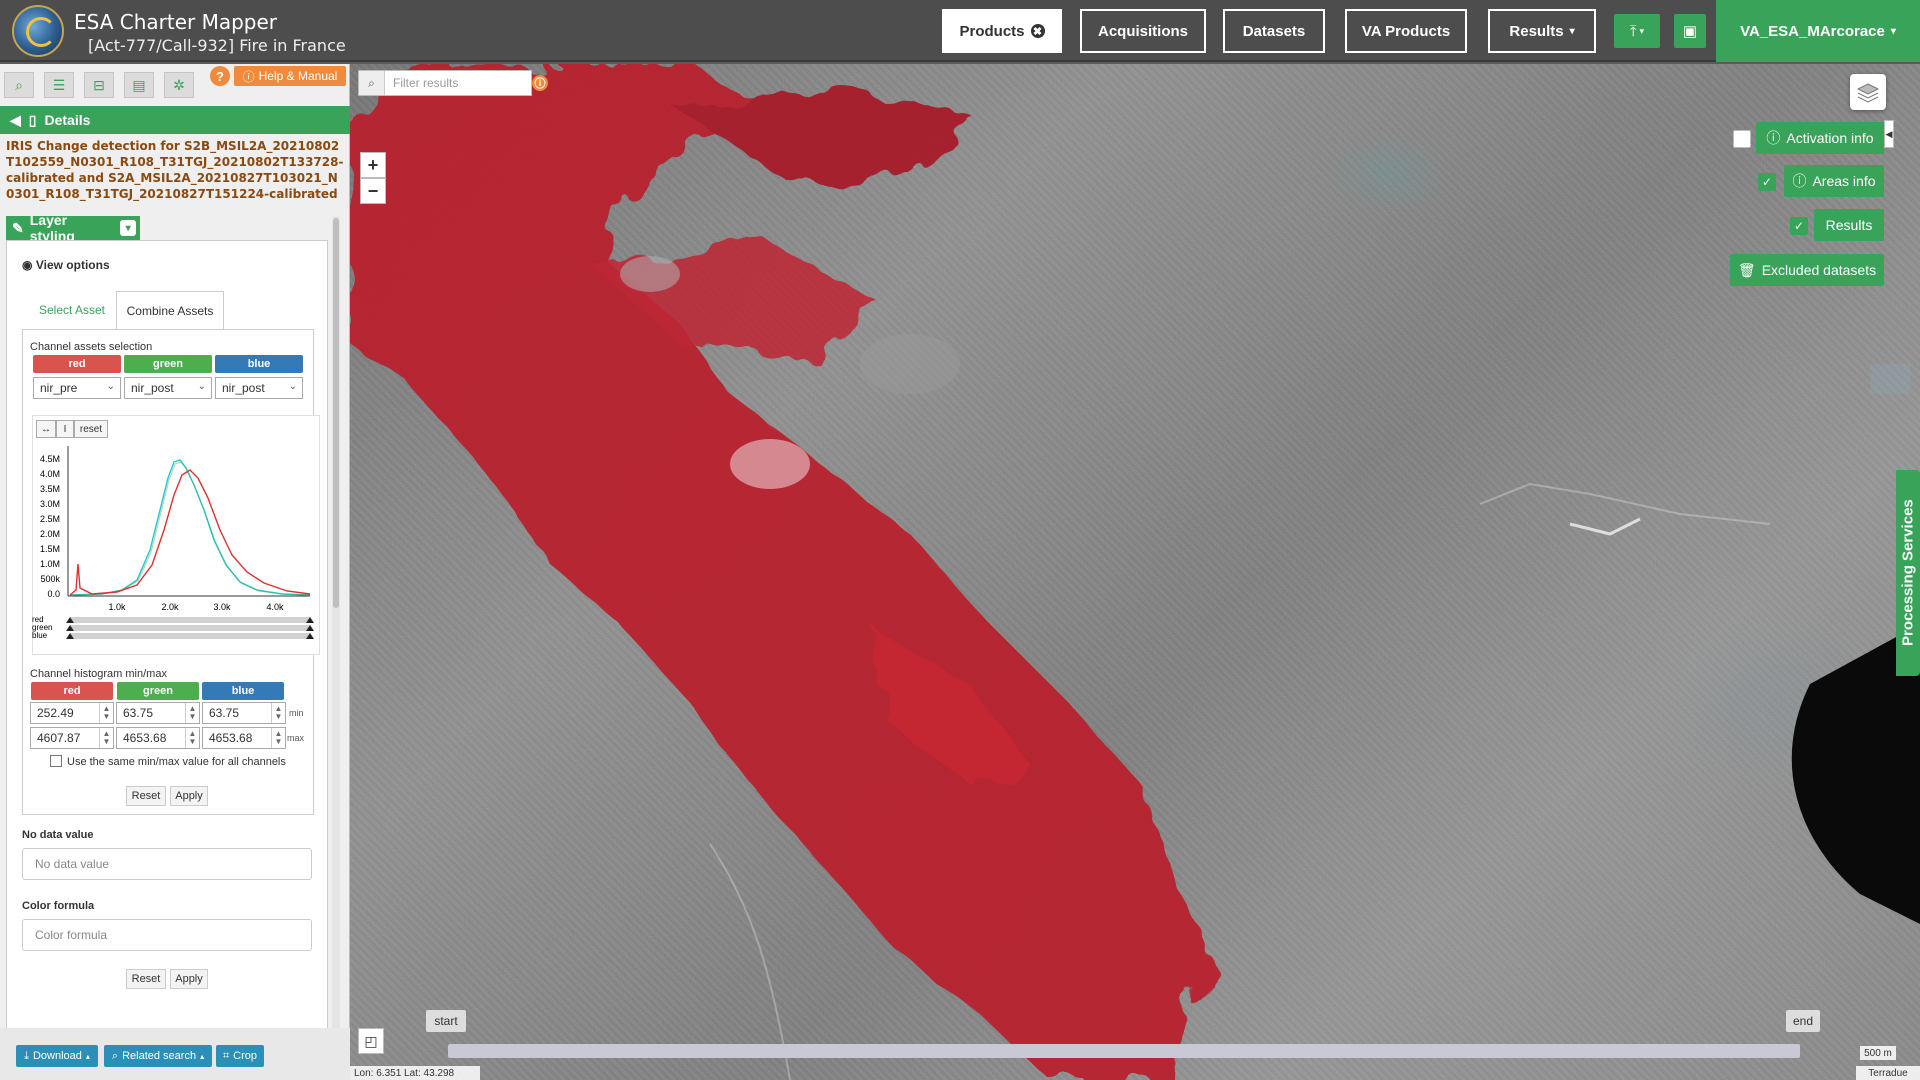 This screenshot has width=1920, height=1080. Describe the element at coordinates (189, 979) in the screenshot. I see `formula-apply-button: Apply` at that location.